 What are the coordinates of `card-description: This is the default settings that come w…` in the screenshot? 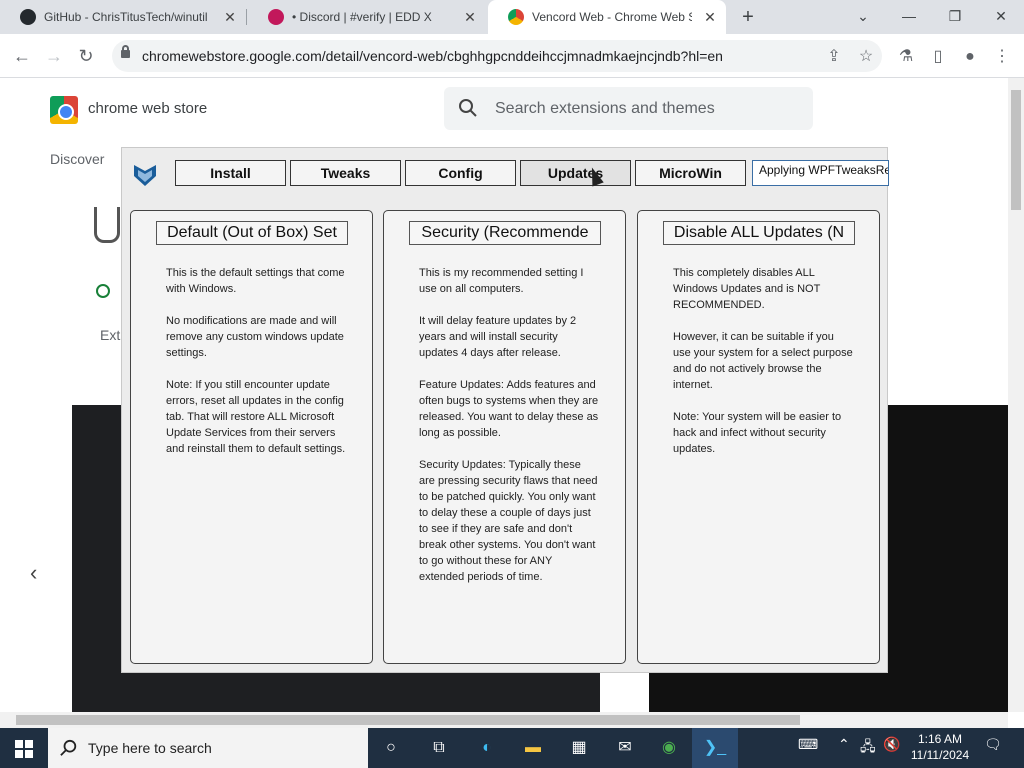 It's located at (256, 361).